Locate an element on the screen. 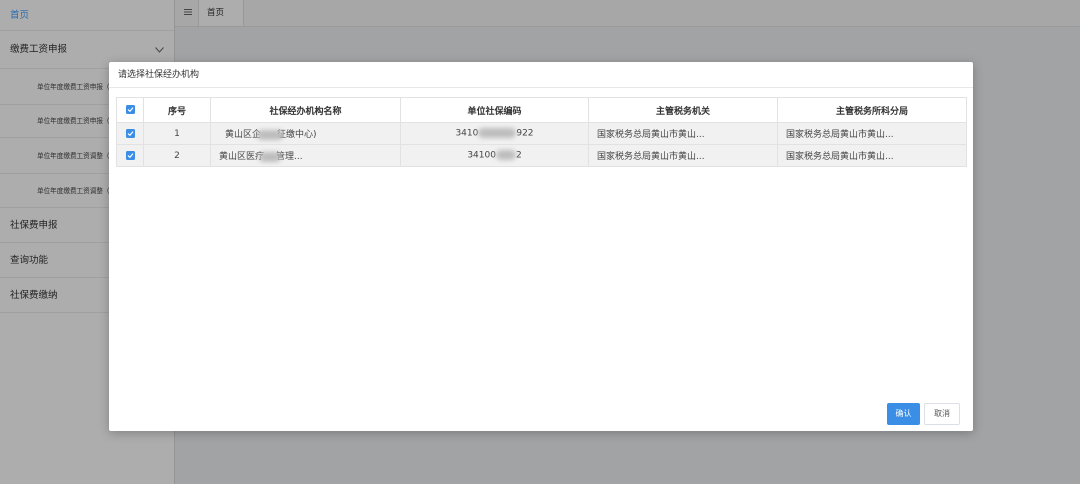 This screenshot has height=484, width=1080. select-all-checkbox is located at coordinates (130, 109).